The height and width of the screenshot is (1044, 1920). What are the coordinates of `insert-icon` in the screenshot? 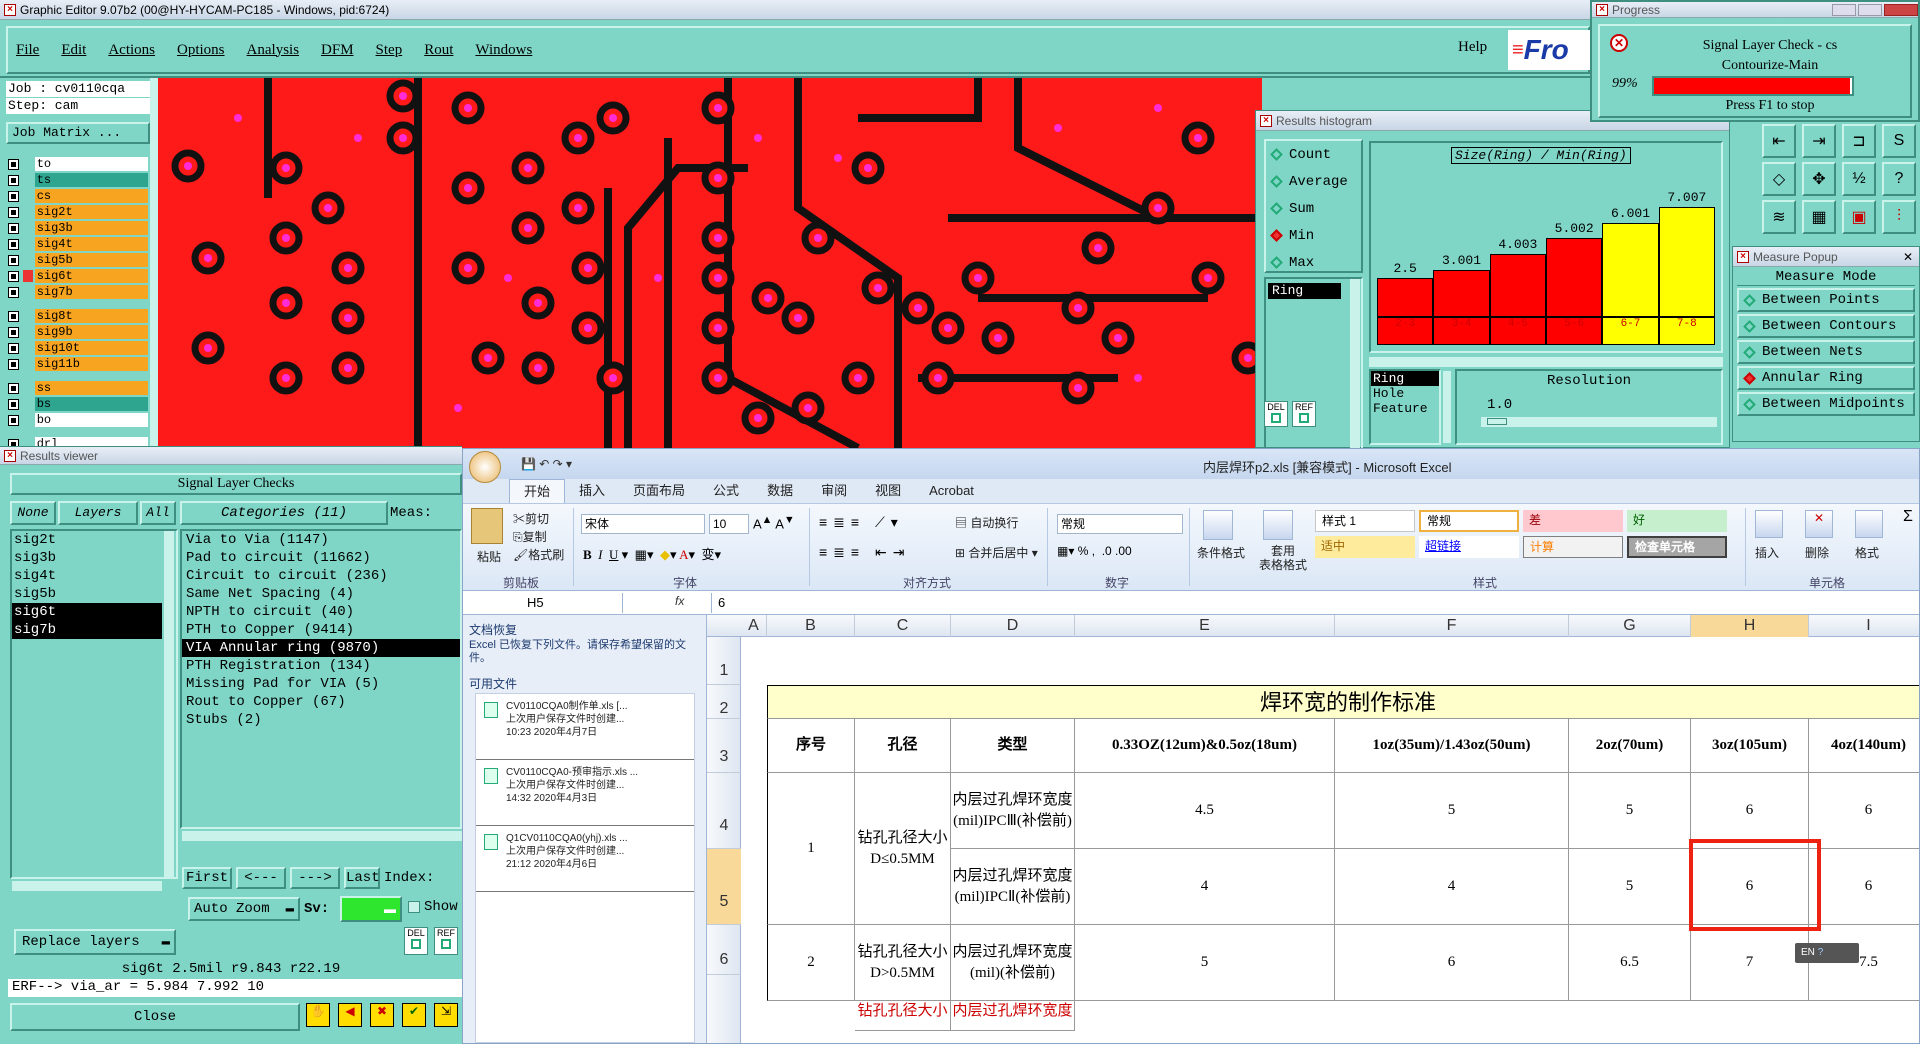 It's located at (1769, 524).